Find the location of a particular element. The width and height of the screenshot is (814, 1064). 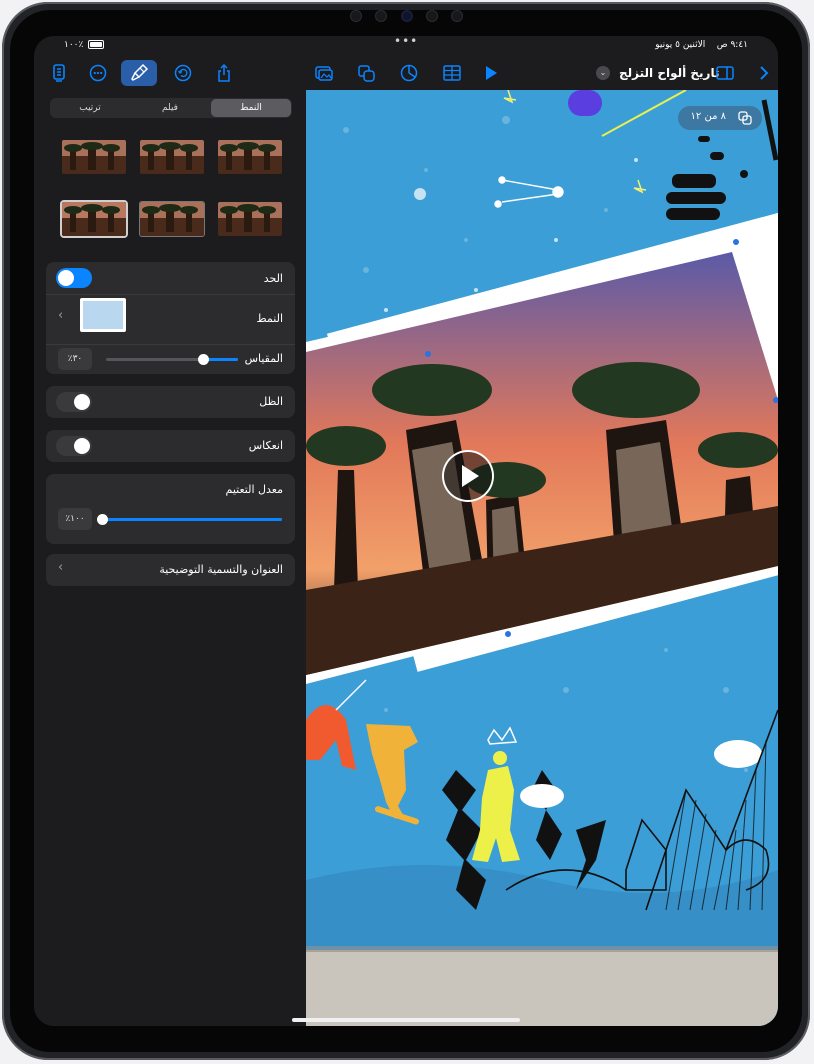

chart-icon is located at coordinates (409, 73).